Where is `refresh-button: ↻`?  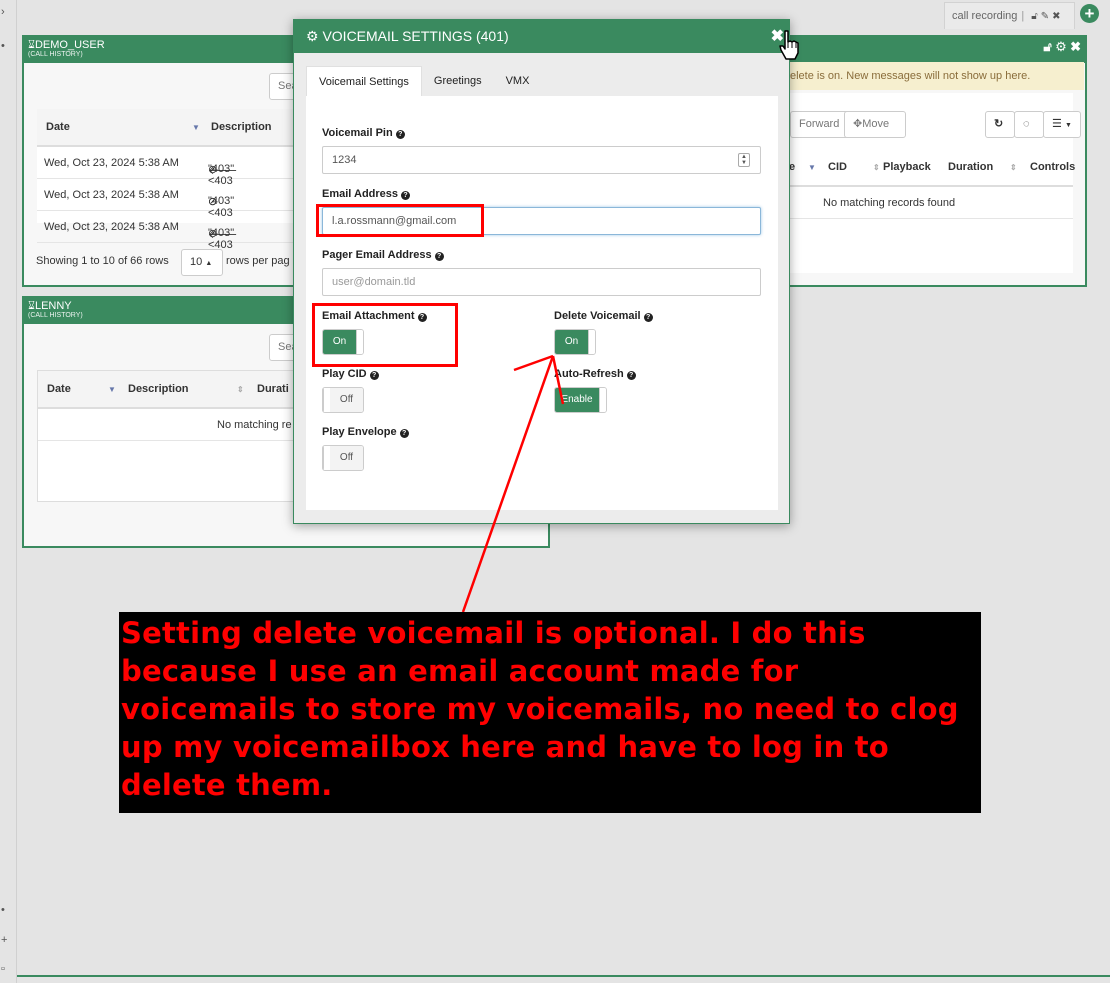
refresh-button: ↻ is located at coordinates (1000, 124).